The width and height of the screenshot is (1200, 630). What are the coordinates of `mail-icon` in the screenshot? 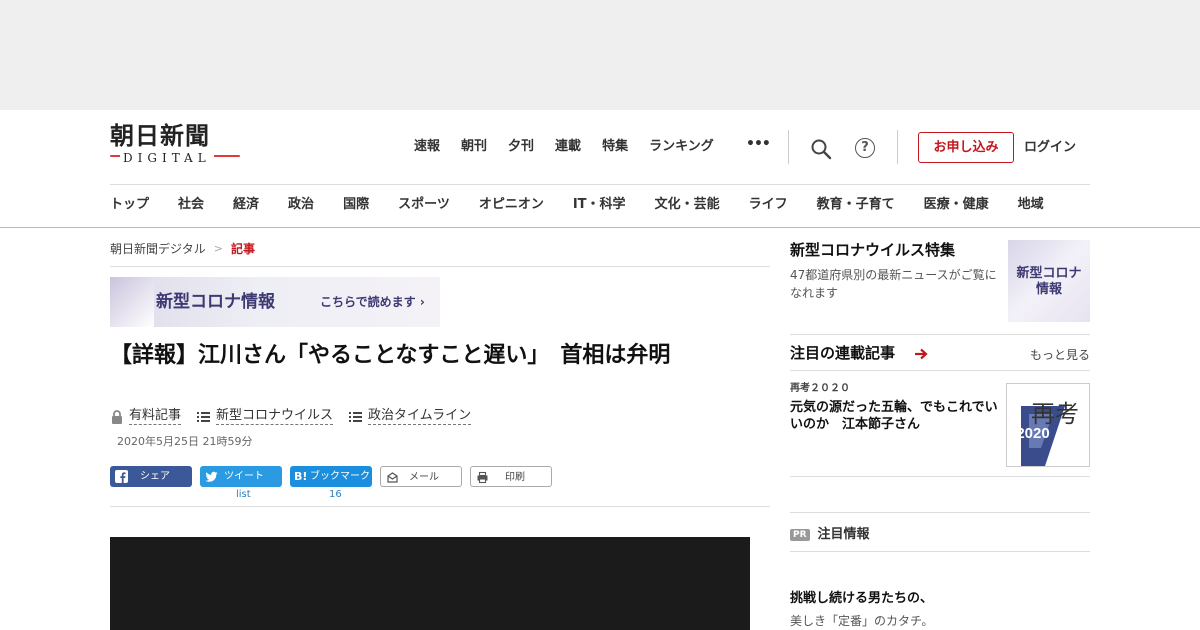 It's located at (392, 477).